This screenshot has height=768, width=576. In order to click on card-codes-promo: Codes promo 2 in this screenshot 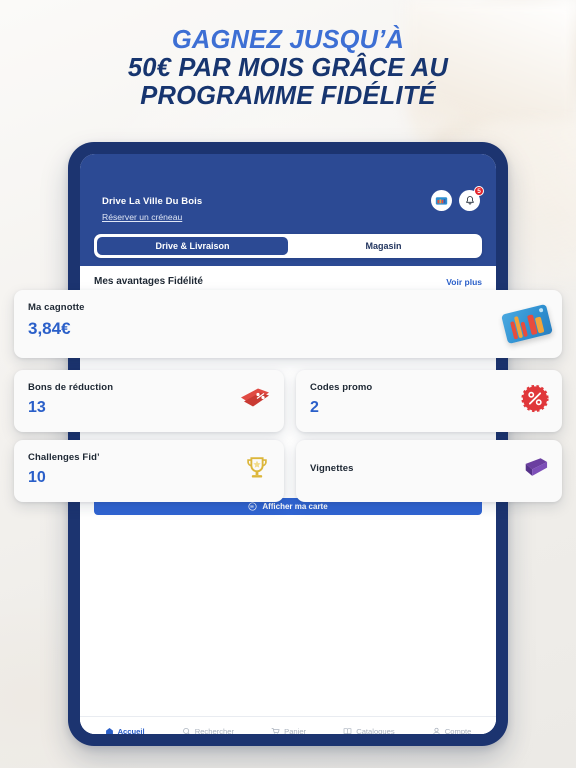, I will do `click(429, 401)`.